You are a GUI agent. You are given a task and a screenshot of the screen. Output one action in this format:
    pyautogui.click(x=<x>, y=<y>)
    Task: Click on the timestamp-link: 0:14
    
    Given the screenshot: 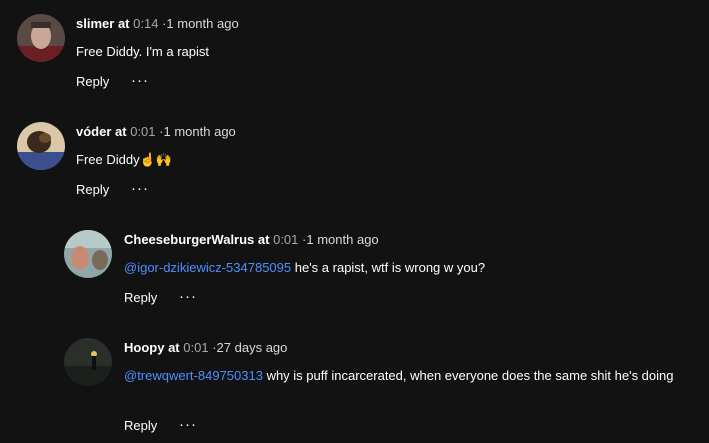 What is the action you would take?
    pyautogui.click(x=145, y=23)
    